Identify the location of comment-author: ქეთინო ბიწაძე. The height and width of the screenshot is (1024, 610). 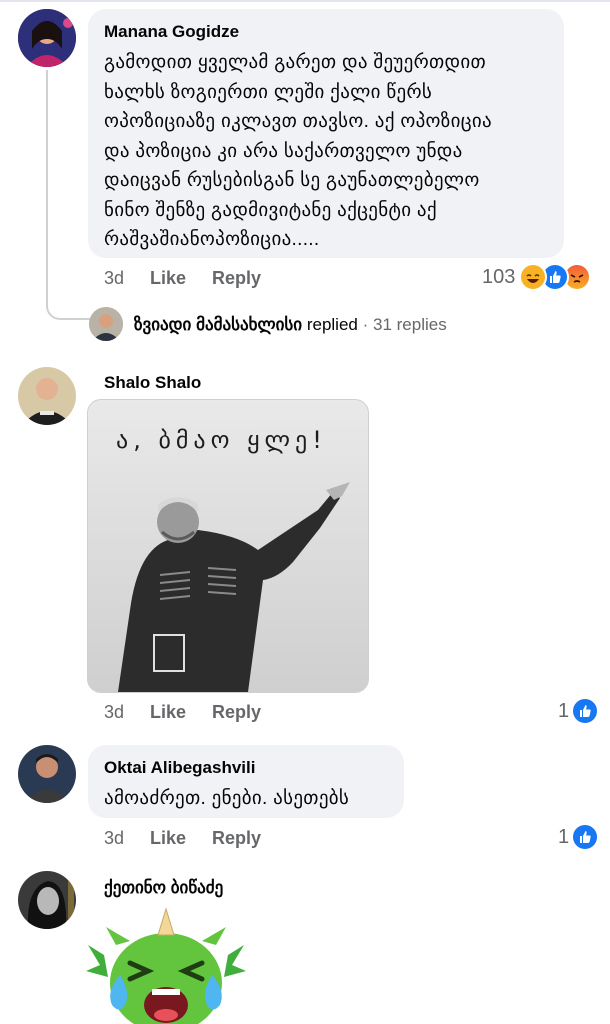
(163, 888).